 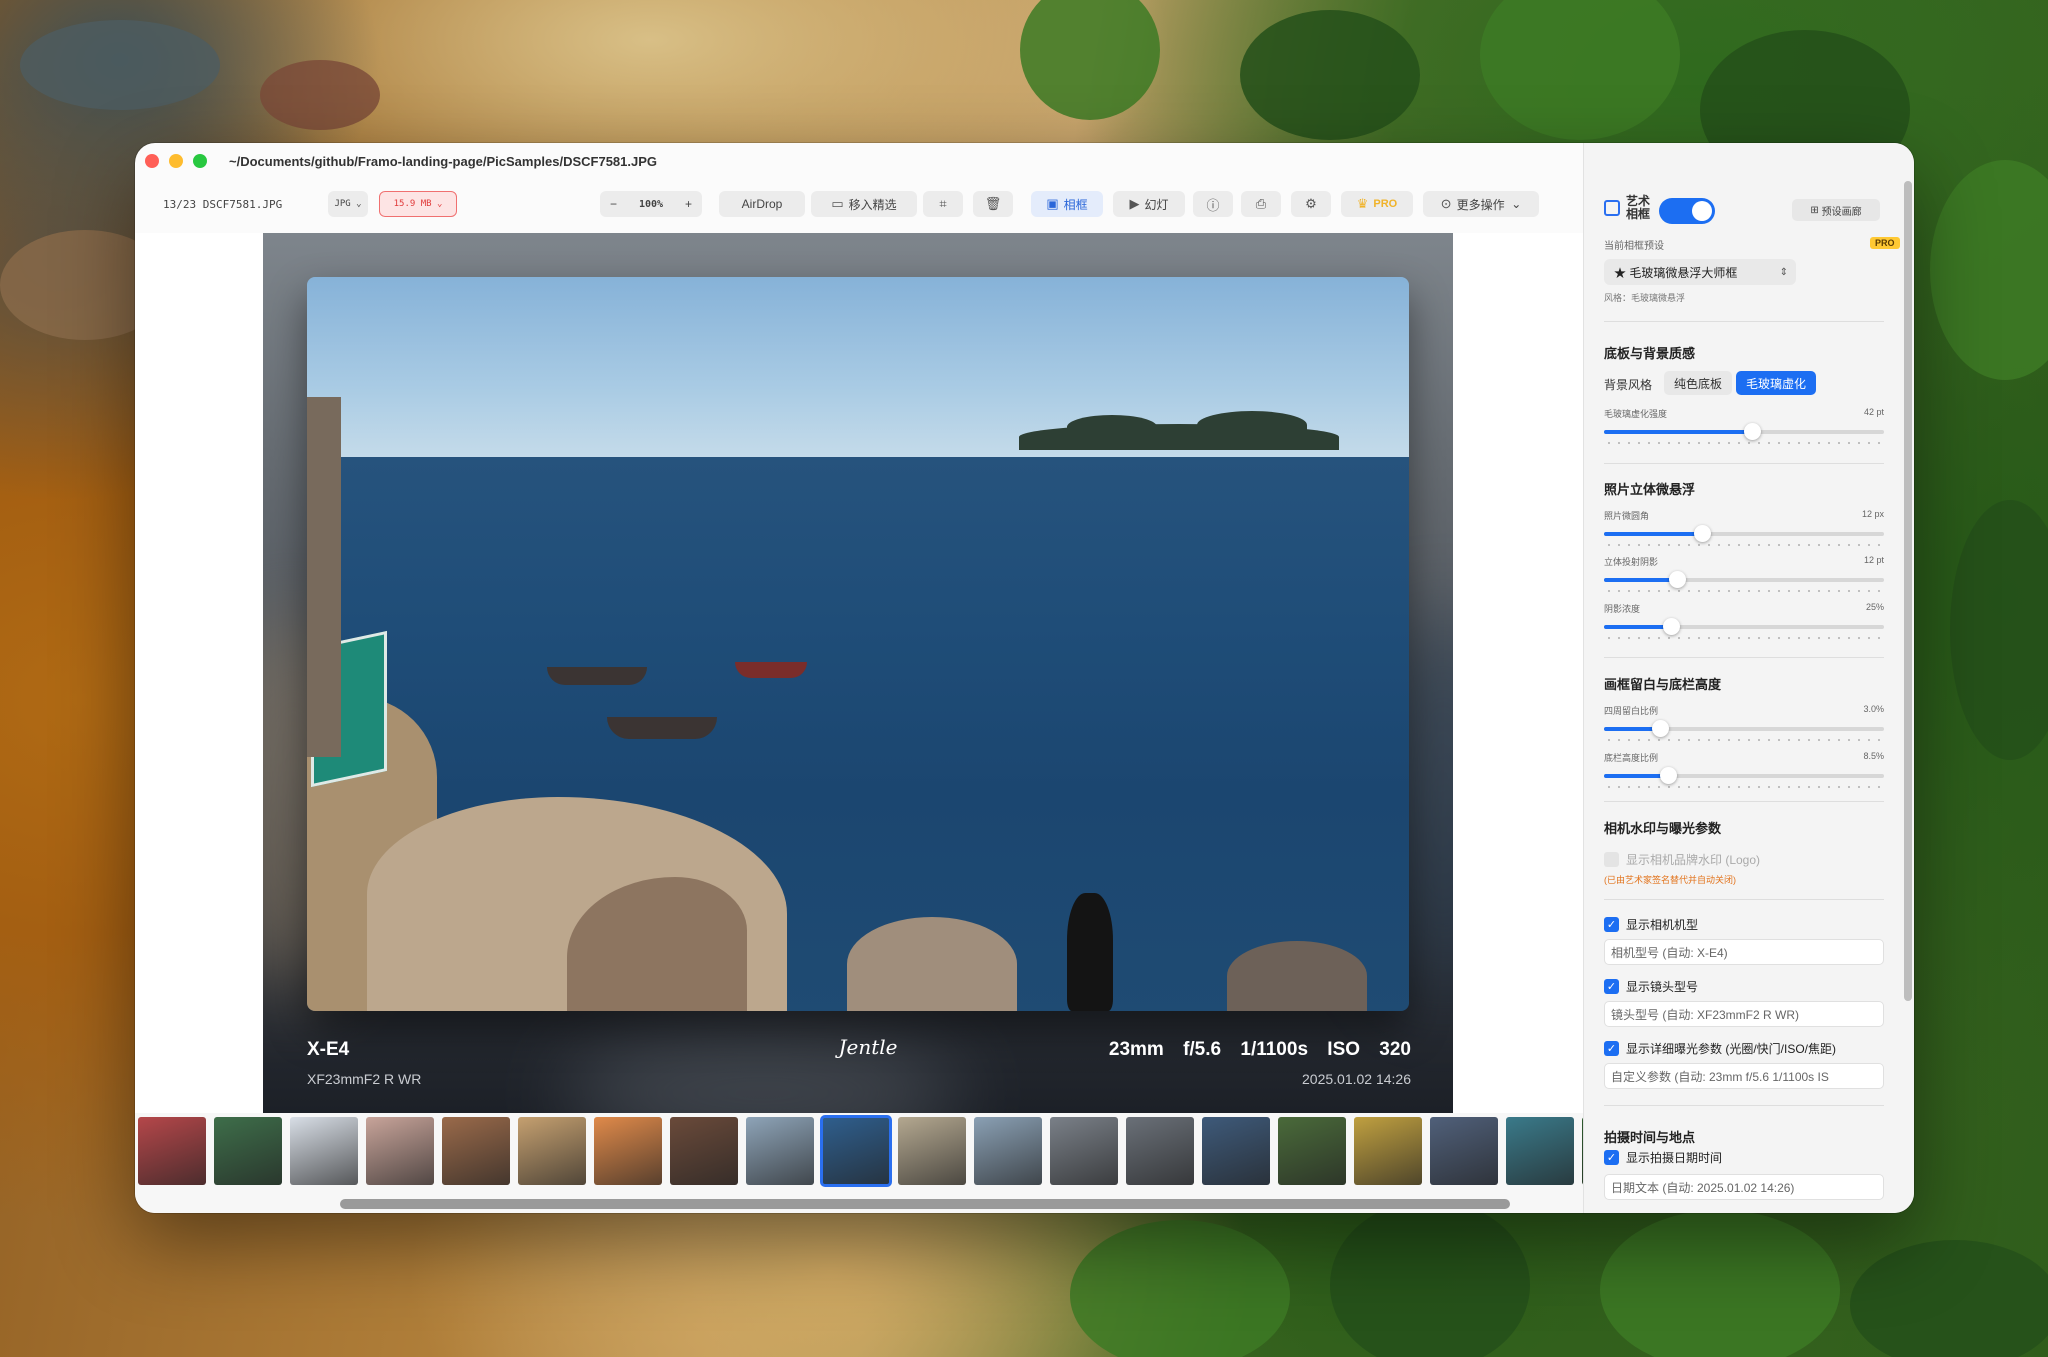 I want to click on gear-icon: ⚙, so click(x=1311, y=203).